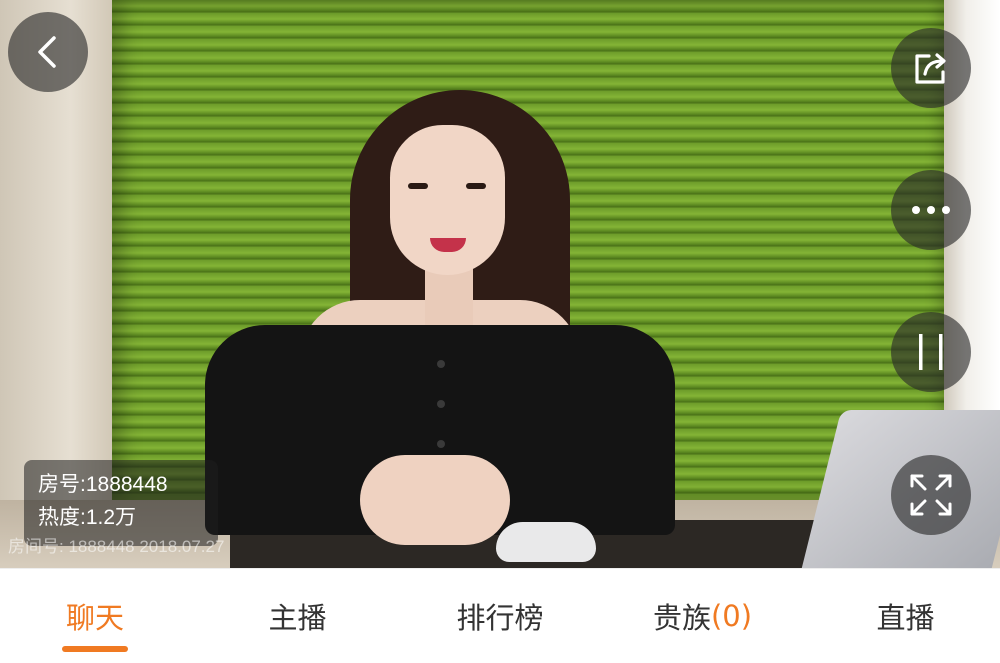  I want to click on pause-icon, so click(931, 352).